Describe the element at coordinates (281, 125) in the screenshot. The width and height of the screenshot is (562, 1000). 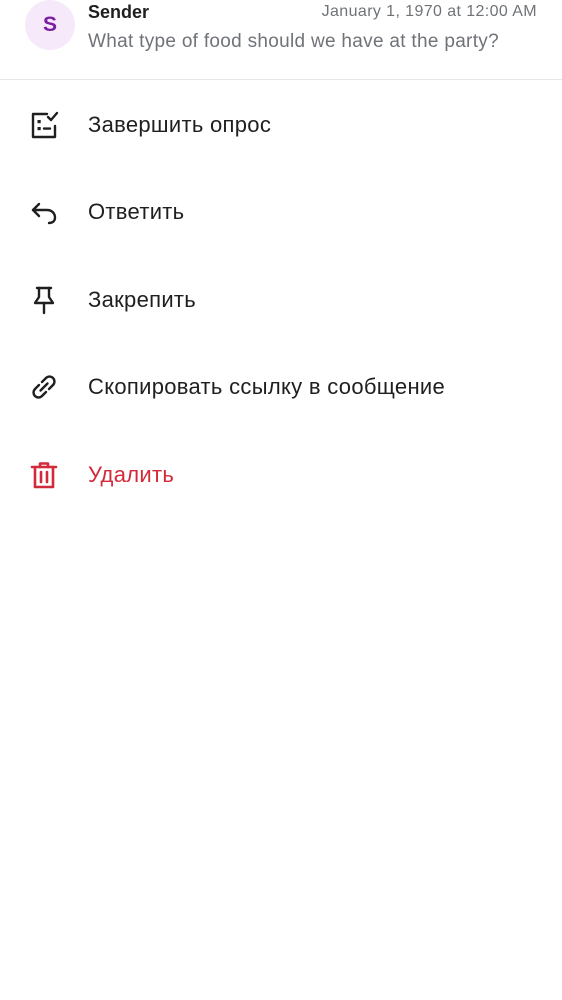
I see `end-poll-menu-item: Завершить опрос` at that location.